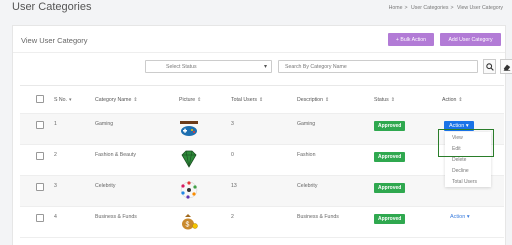 Image resolution: width=512 pixels, height=245 pixels. I want to click on menu-item-delete: Delete, so click(468, 159).